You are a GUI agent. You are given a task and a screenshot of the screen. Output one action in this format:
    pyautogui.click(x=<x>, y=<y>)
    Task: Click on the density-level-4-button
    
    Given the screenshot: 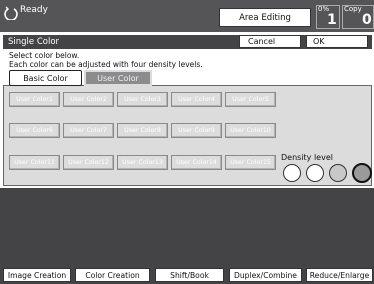 What is the action you would take?
    pyautogui.click(x=362, y=173)
    